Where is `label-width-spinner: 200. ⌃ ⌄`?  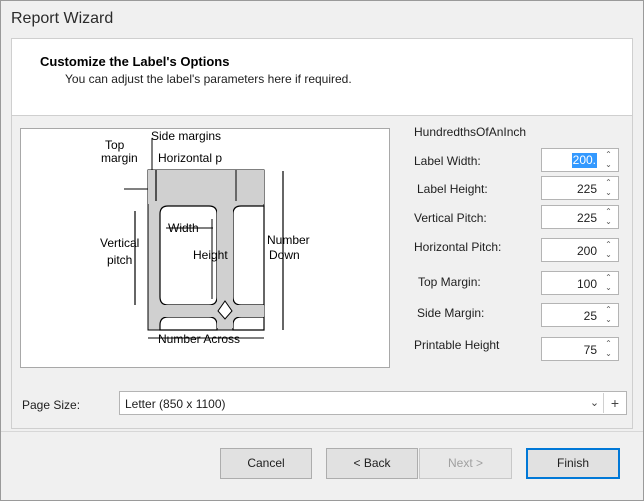
label-width-spinner: 200. ⌃ ⌄ is located at coordinates (580, 160).